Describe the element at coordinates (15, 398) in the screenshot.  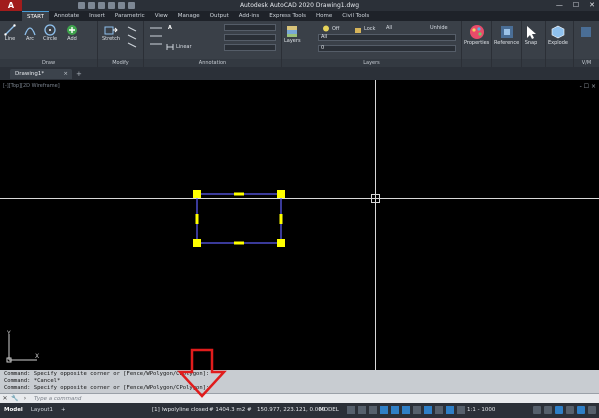
I see `customize-command-icon: 🔧` at that location.